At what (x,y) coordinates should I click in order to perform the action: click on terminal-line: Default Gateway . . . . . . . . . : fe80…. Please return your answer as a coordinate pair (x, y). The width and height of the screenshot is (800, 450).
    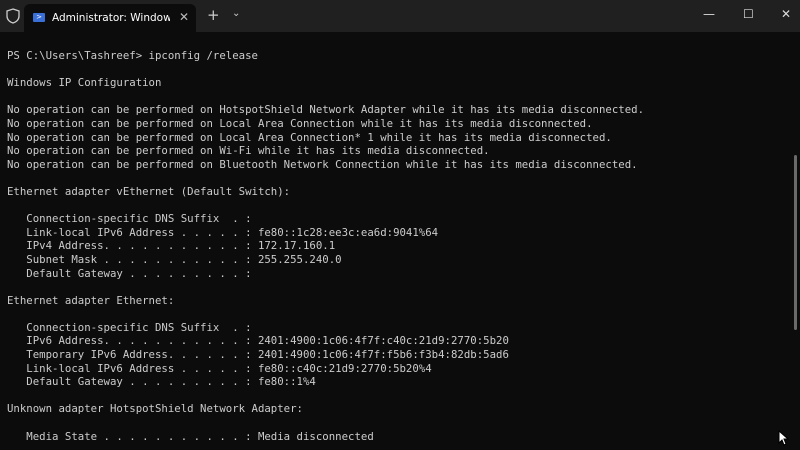
    Looking at the image, I should click on (161, 382).